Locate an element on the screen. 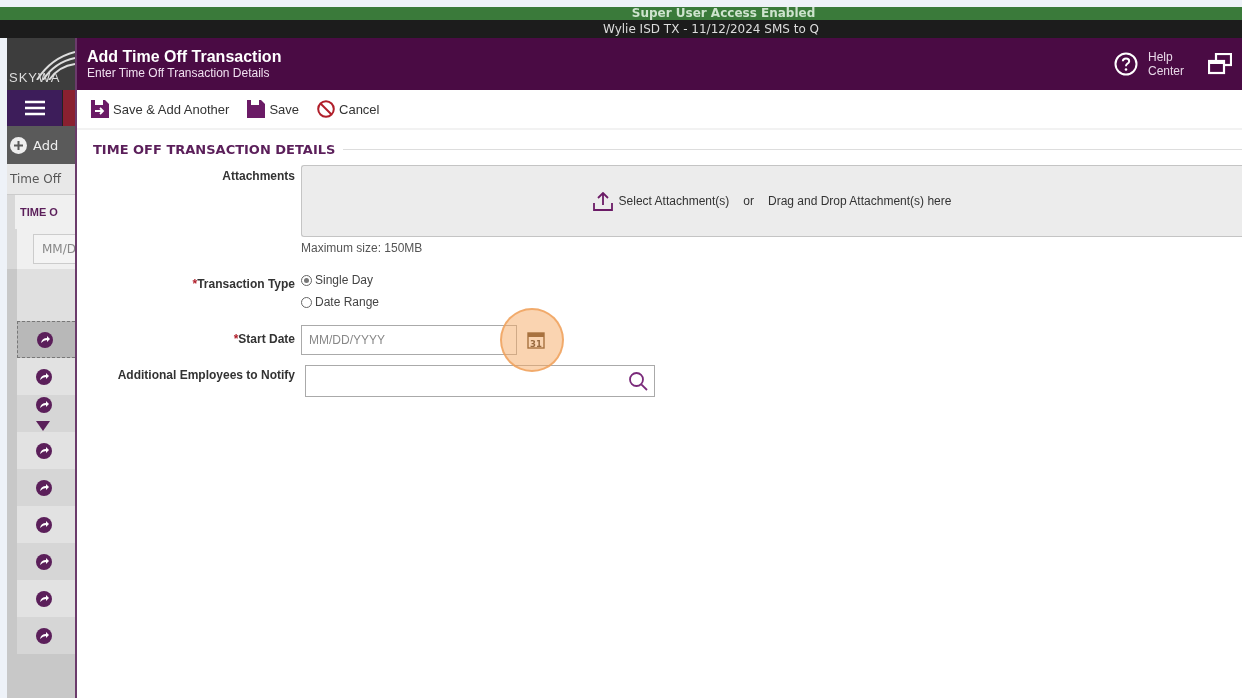 This screenshot has height=698, width=1242. section-title: TIME O is located at coordinates (39, 212).